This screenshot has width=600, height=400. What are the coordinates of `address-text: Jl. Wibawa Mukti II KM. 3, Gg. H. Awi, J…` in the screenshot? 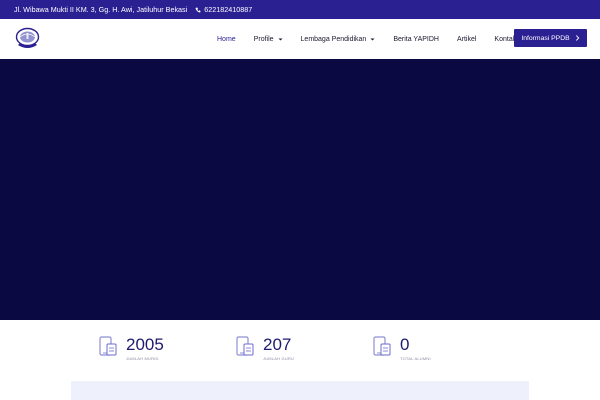 It's located at (101, 9).